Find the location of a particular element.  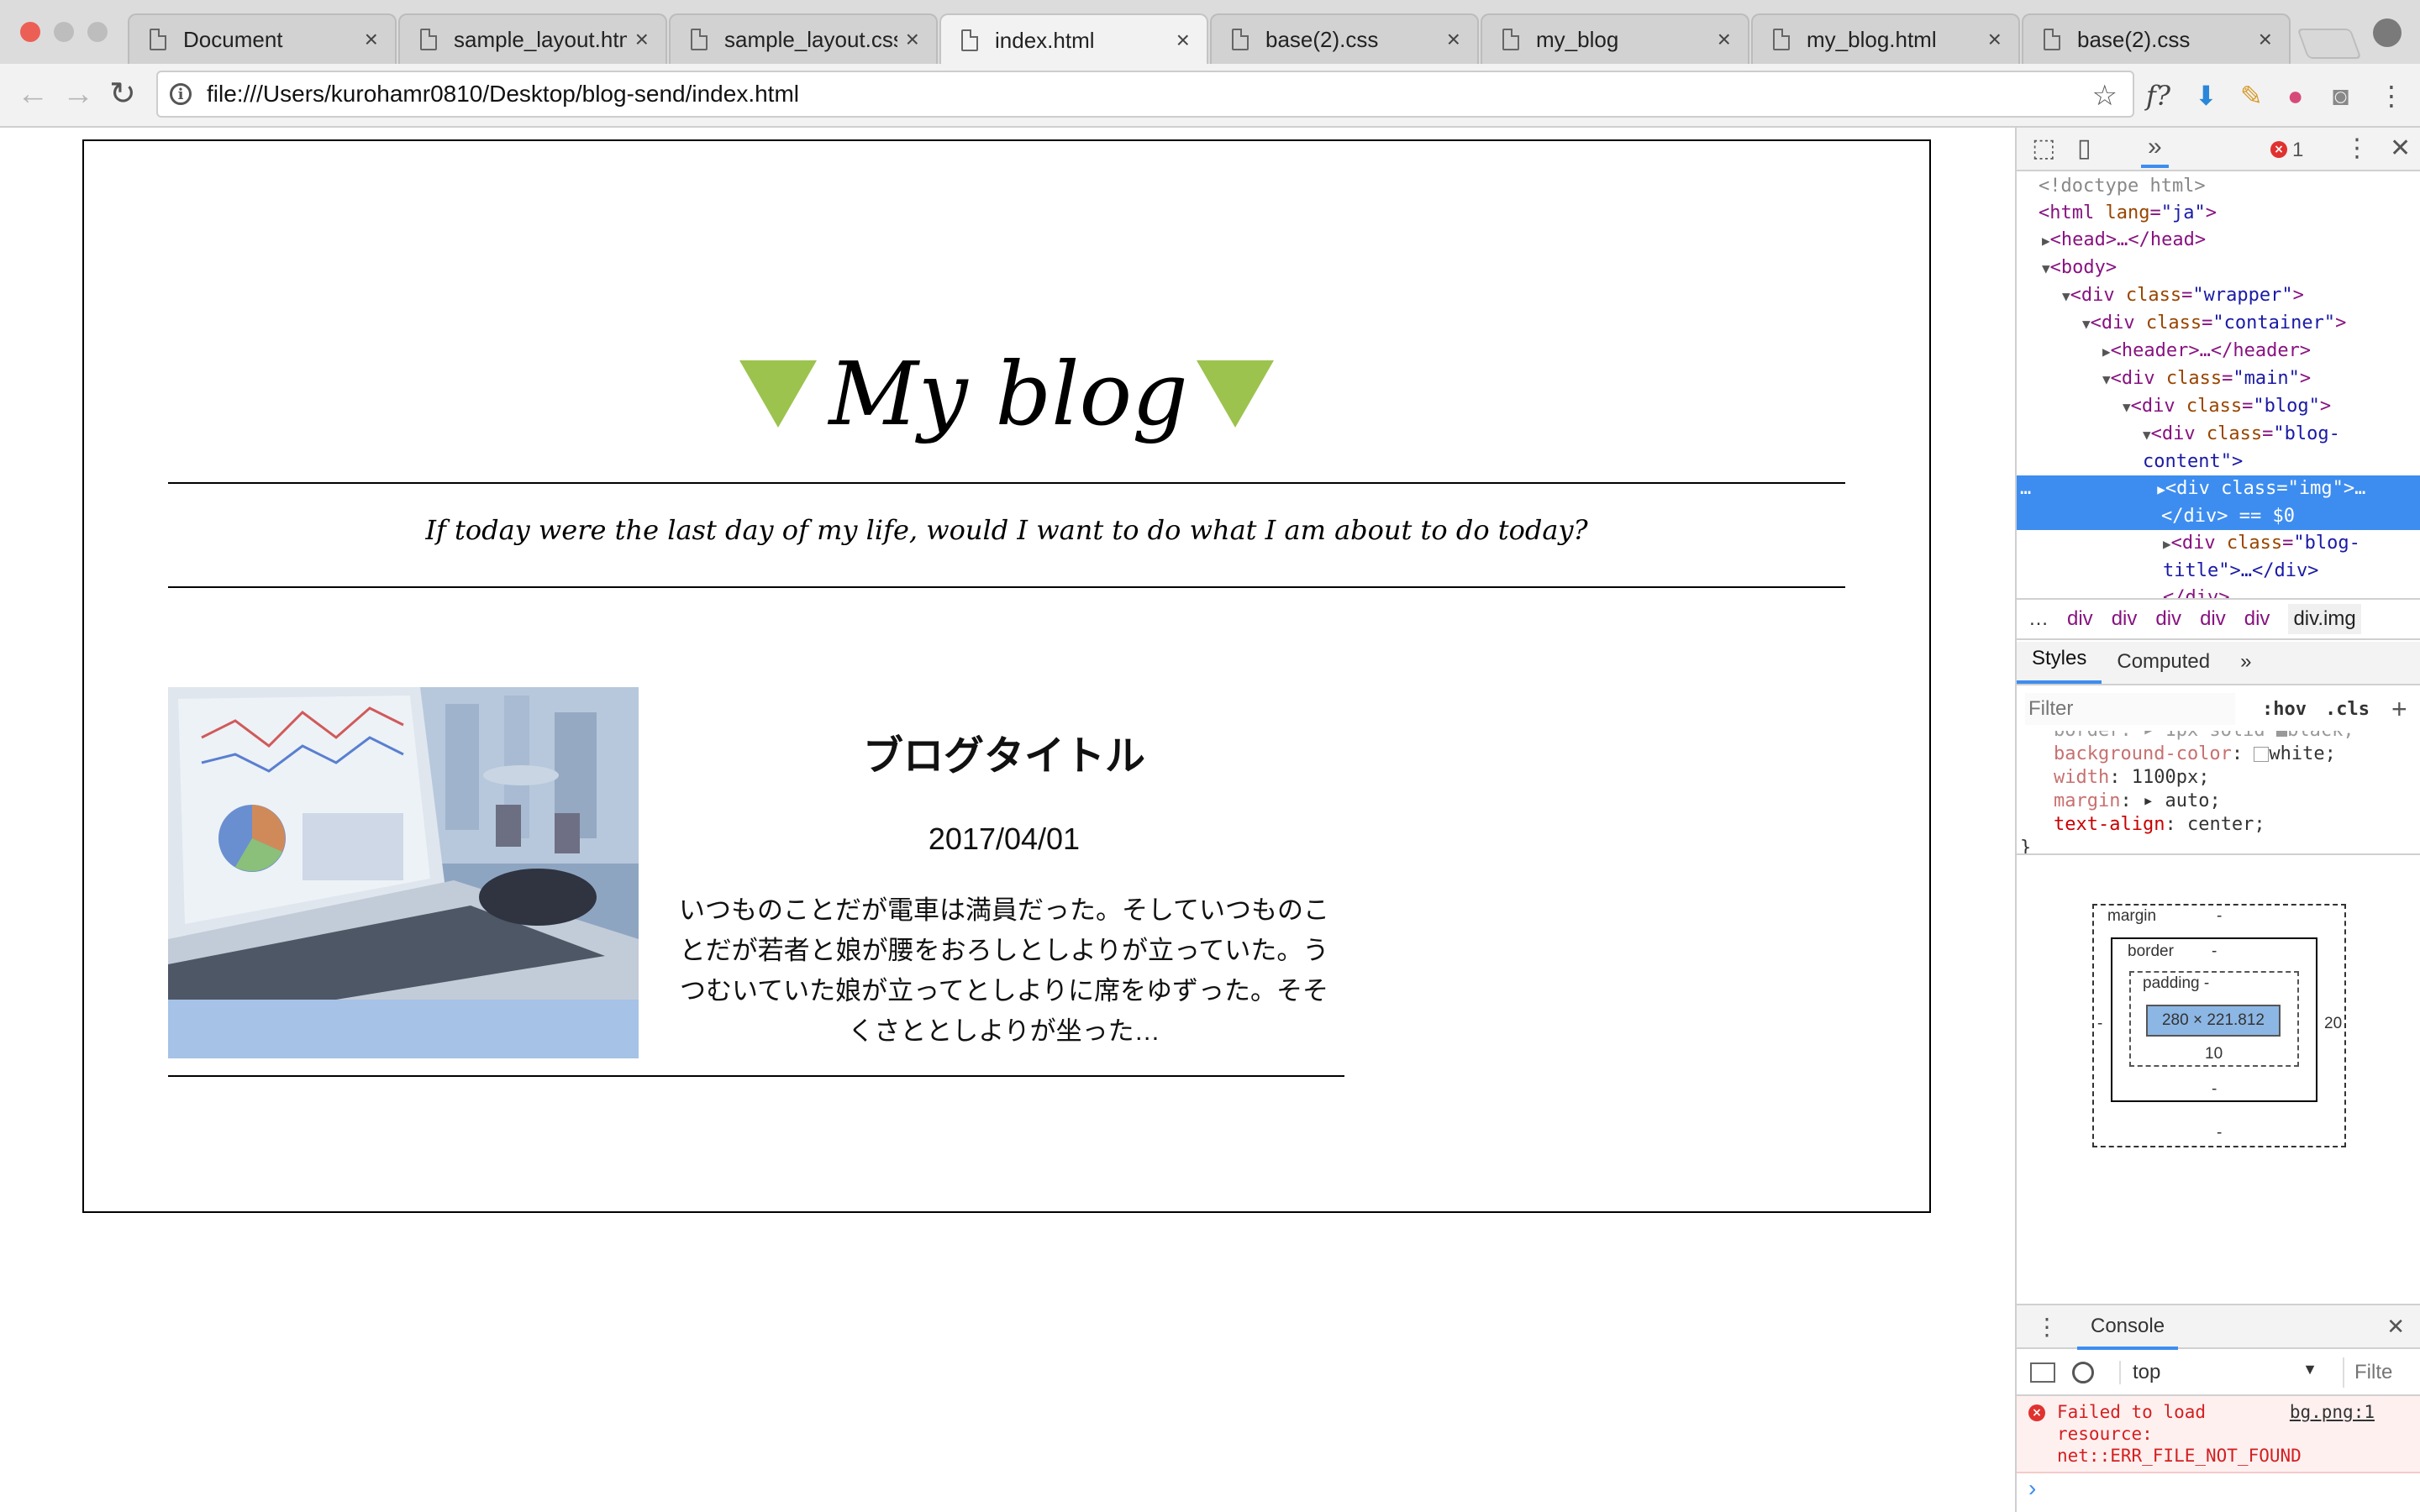

back-button: ← is located at coordinates (33, 94).